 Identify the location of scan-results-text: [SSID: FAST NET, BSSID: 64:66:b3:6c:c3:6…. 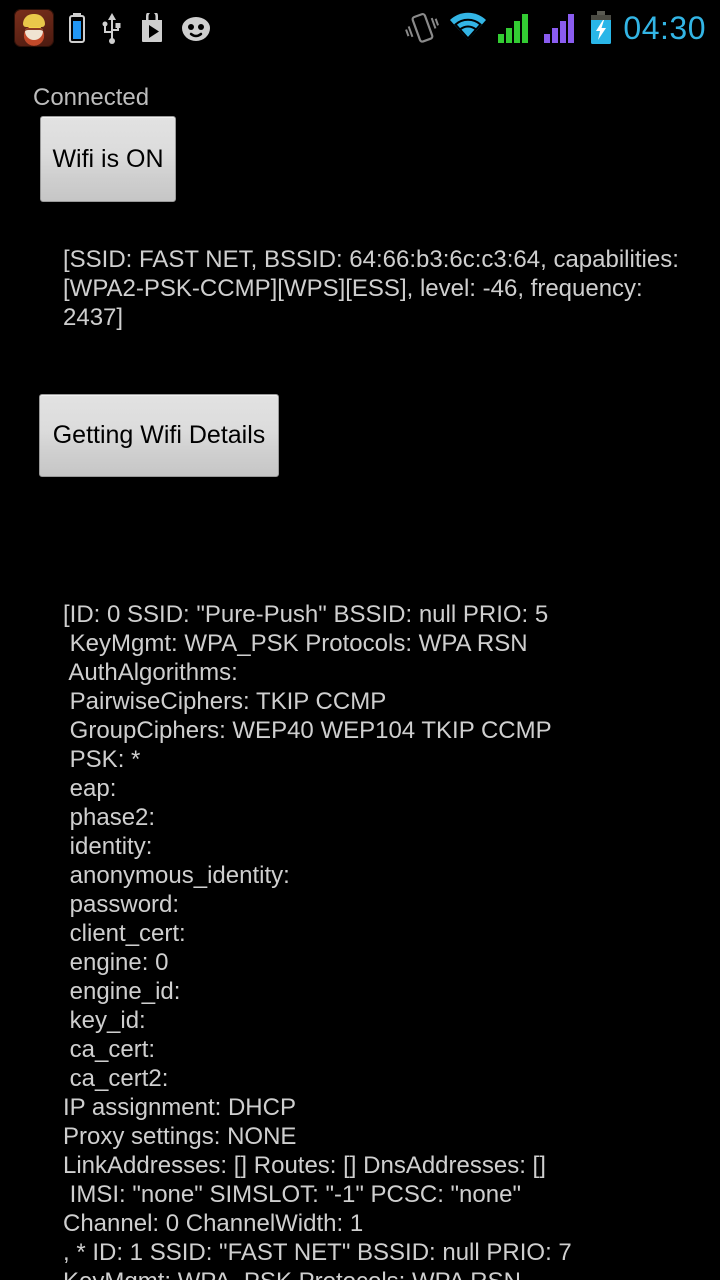
(371, 288).